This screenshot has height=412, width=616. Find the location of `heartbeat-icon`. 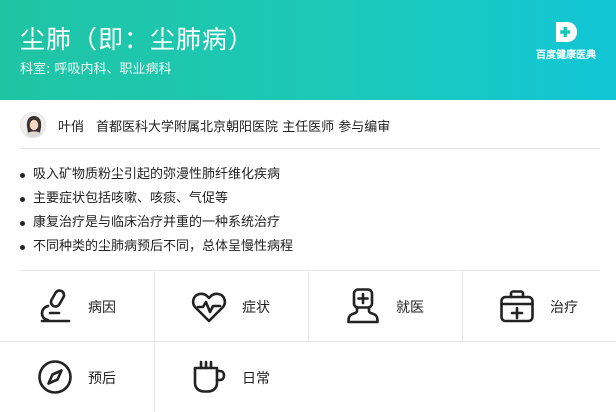

heartbeat-icon is located at coordinates (209, 307).